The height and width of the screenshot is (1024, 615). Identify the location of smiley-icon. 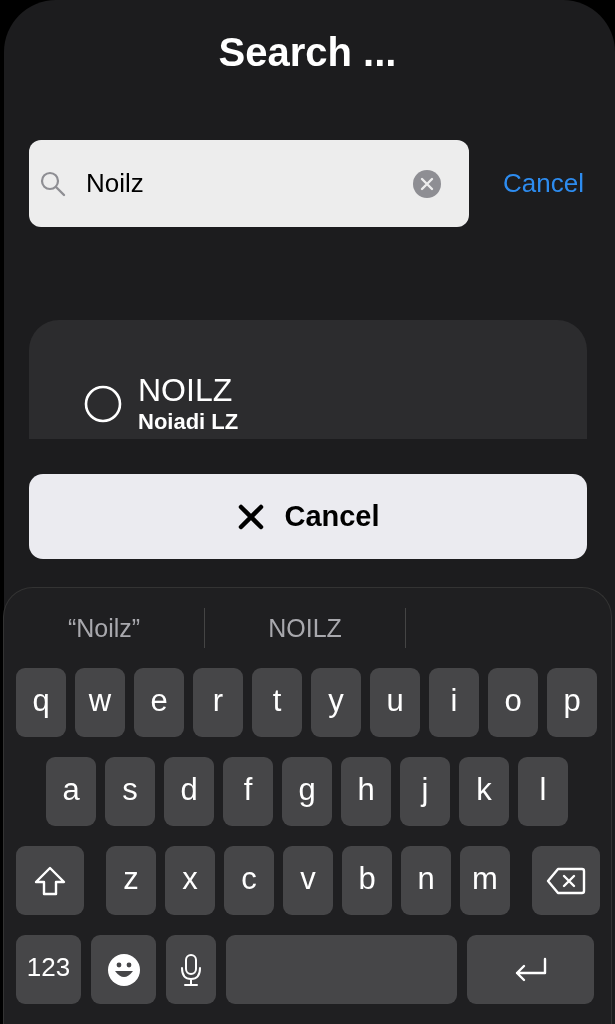
(123, 969).